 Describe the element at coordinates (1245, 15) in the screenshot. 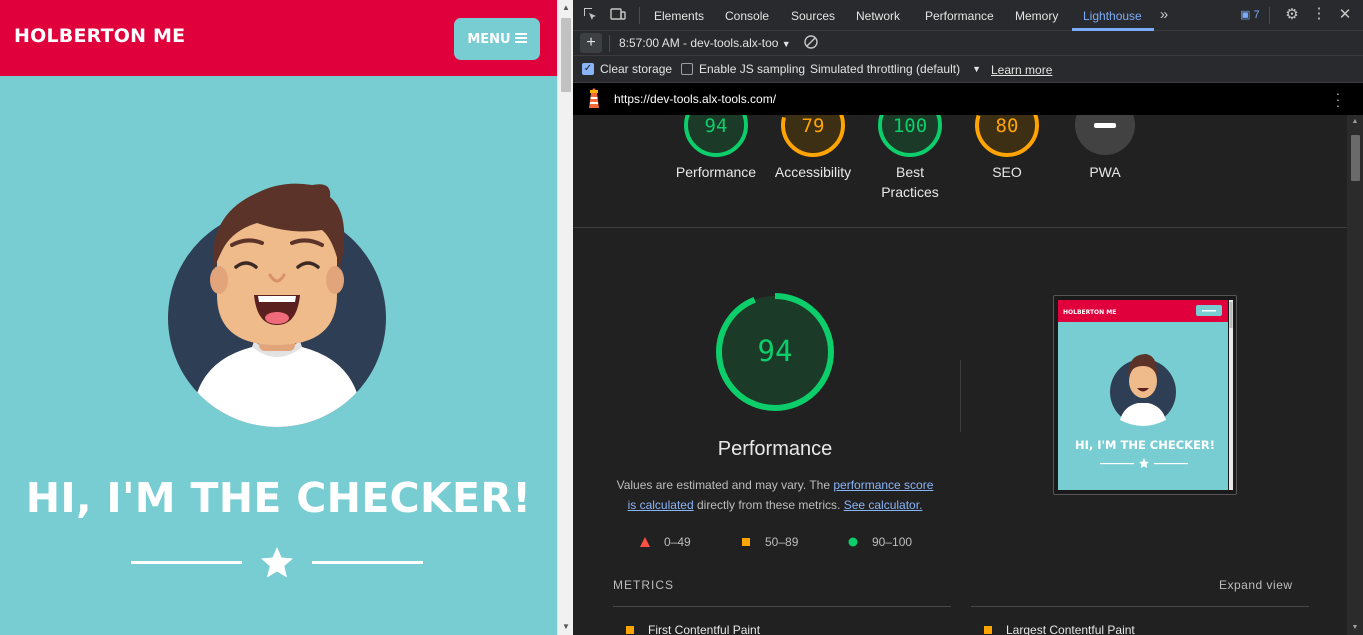

I see `issues-icon: ▣` at that location.